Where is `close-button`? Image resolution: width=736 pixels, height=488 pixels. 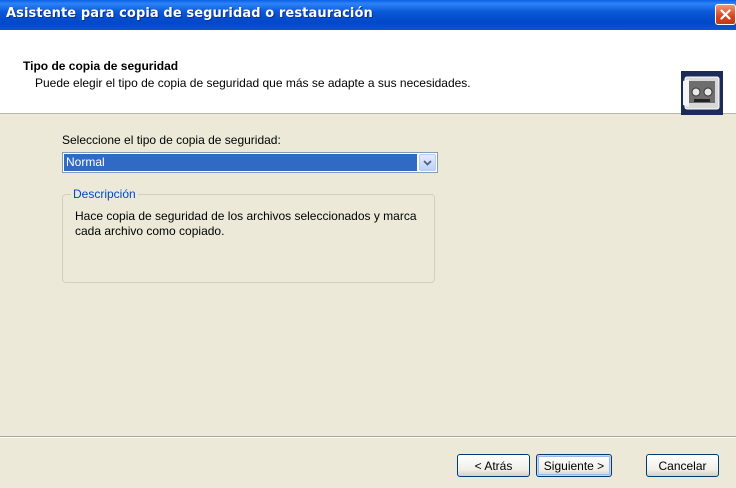 close-button is located at coordinates (725, 14).